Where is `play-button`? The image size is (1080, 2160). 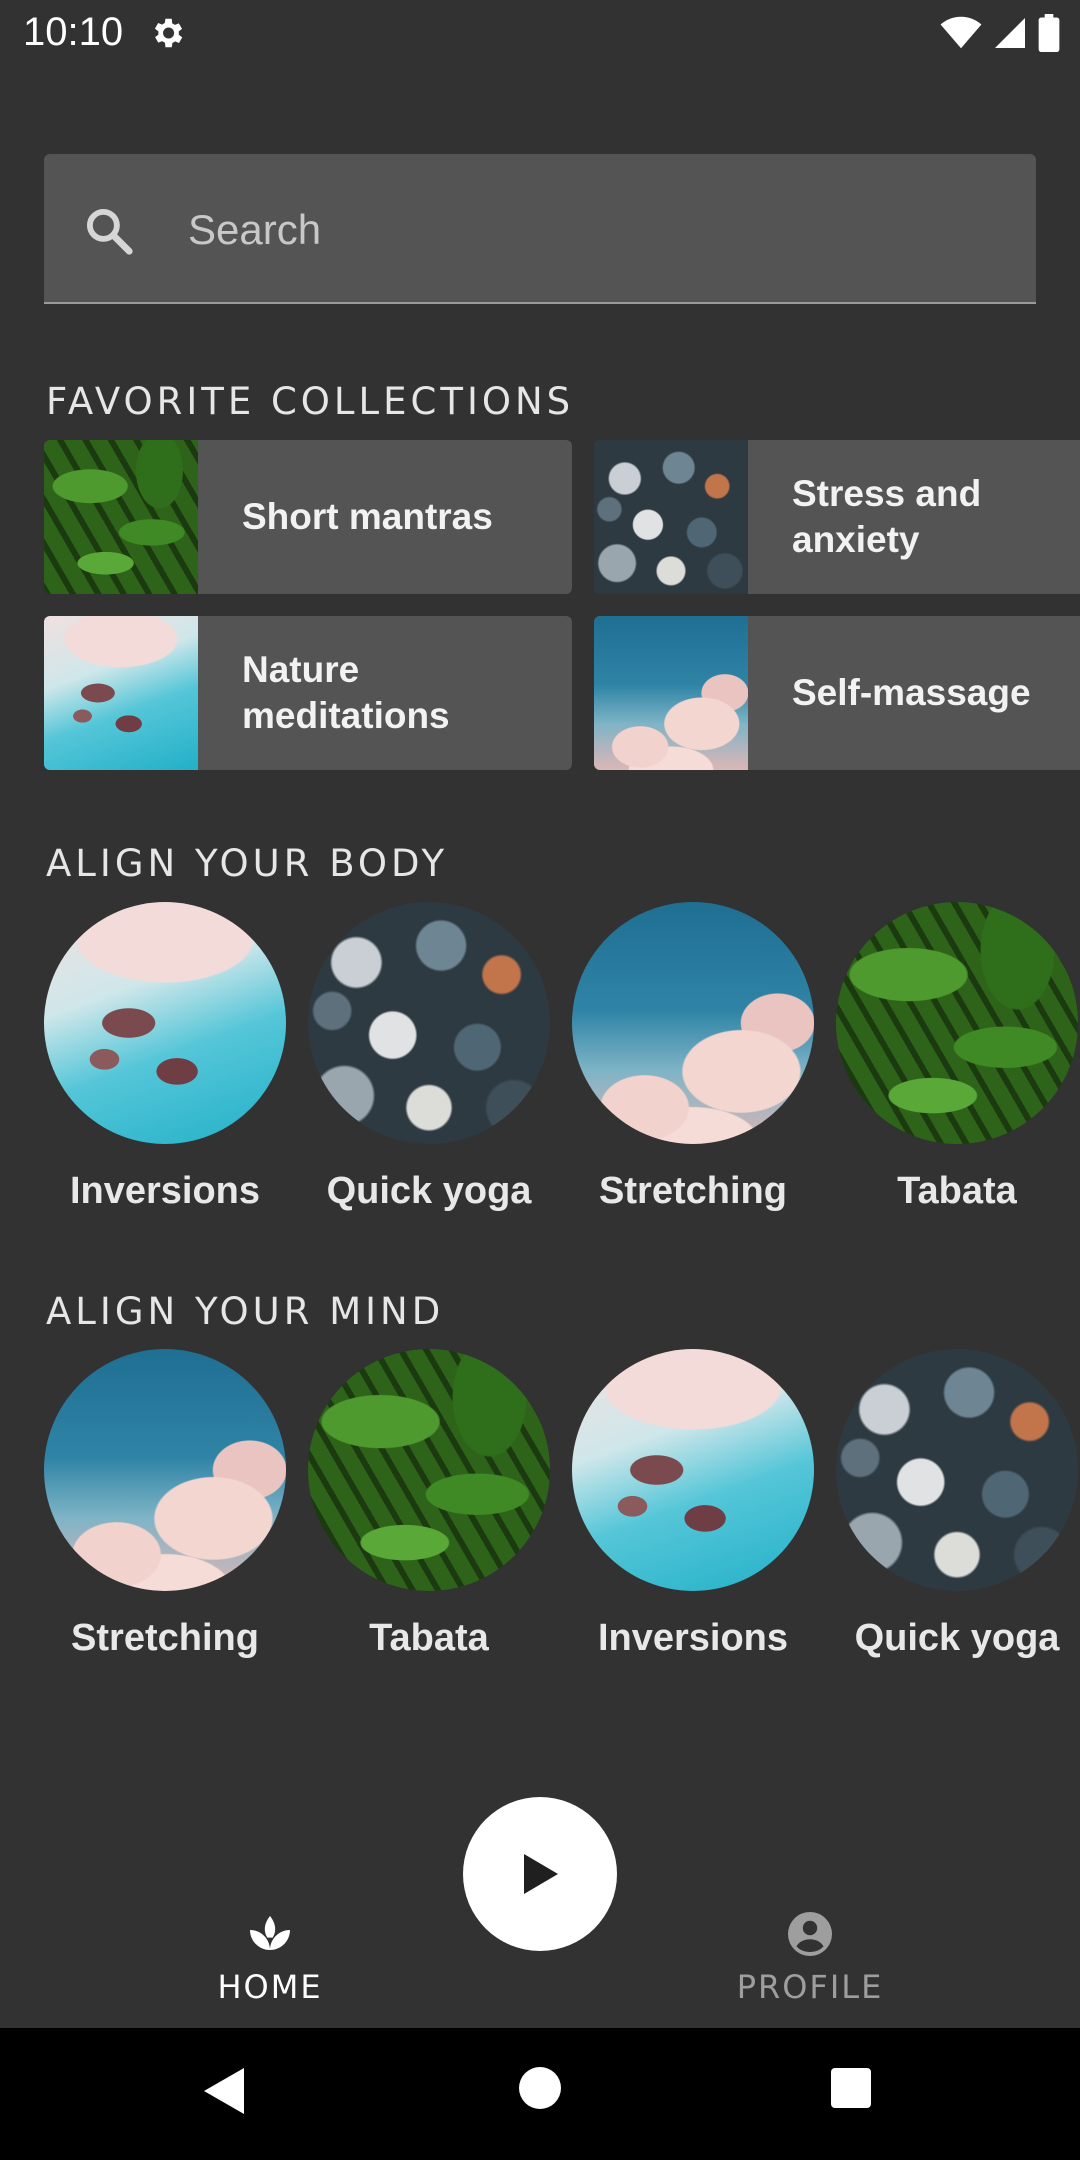
play-button is located at coordinates (540, 1874).